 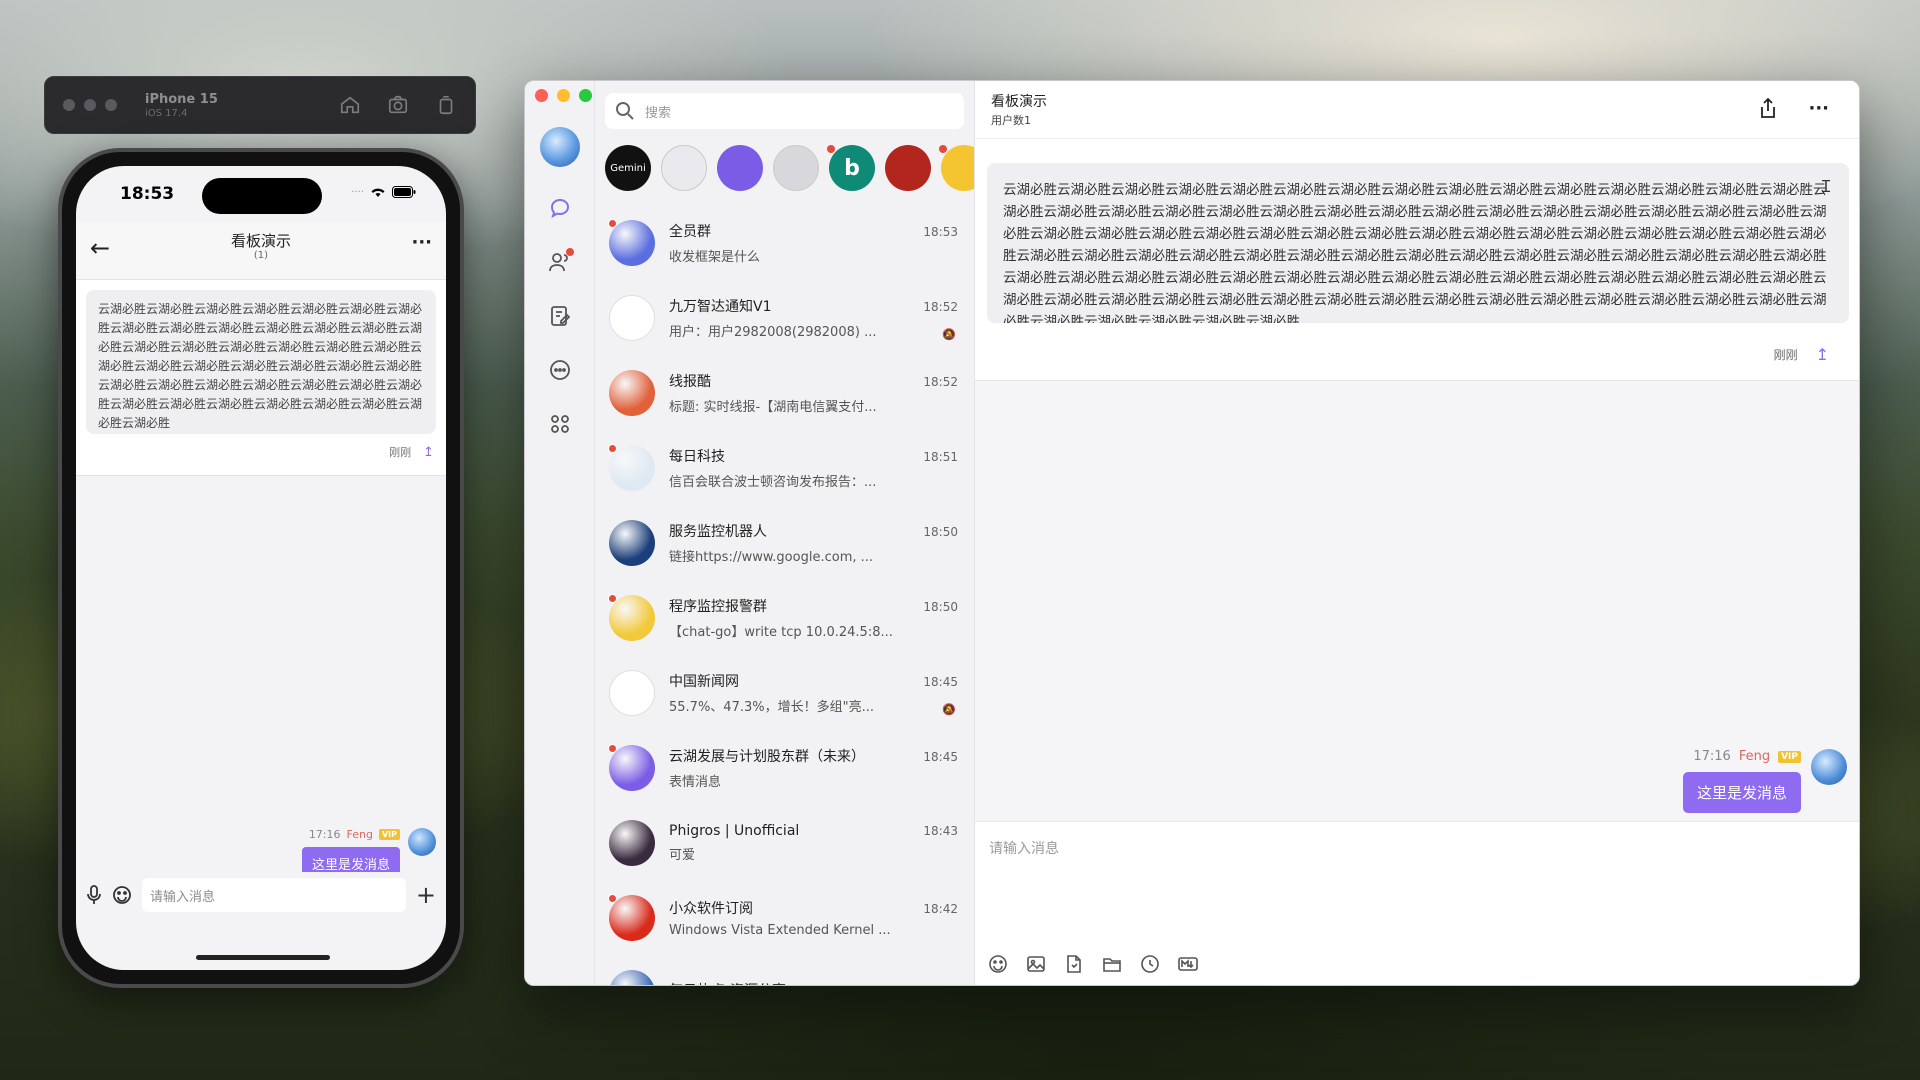 What do you see at coordinates (570, 252) in the screenshot?
I see `notification-dot` at bounding box center [570, 252].